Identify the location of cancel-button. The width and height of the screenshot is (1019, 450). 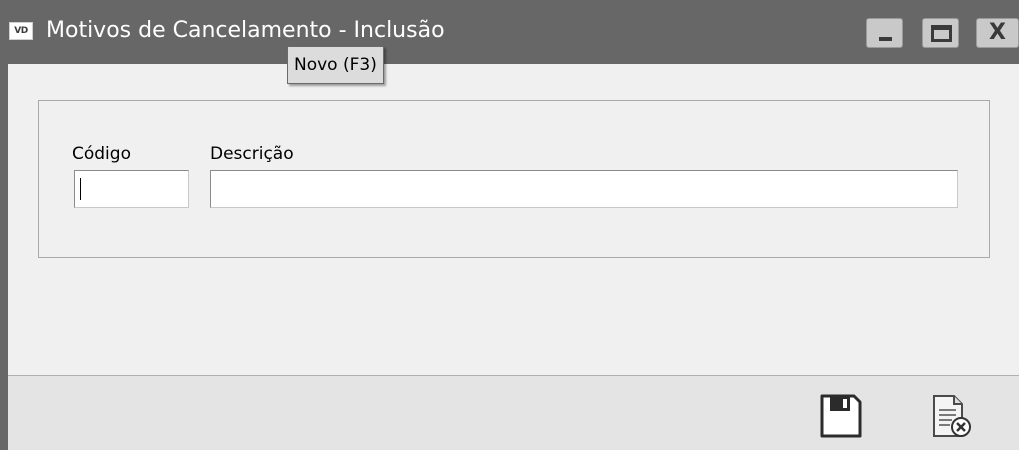
(950, 416).